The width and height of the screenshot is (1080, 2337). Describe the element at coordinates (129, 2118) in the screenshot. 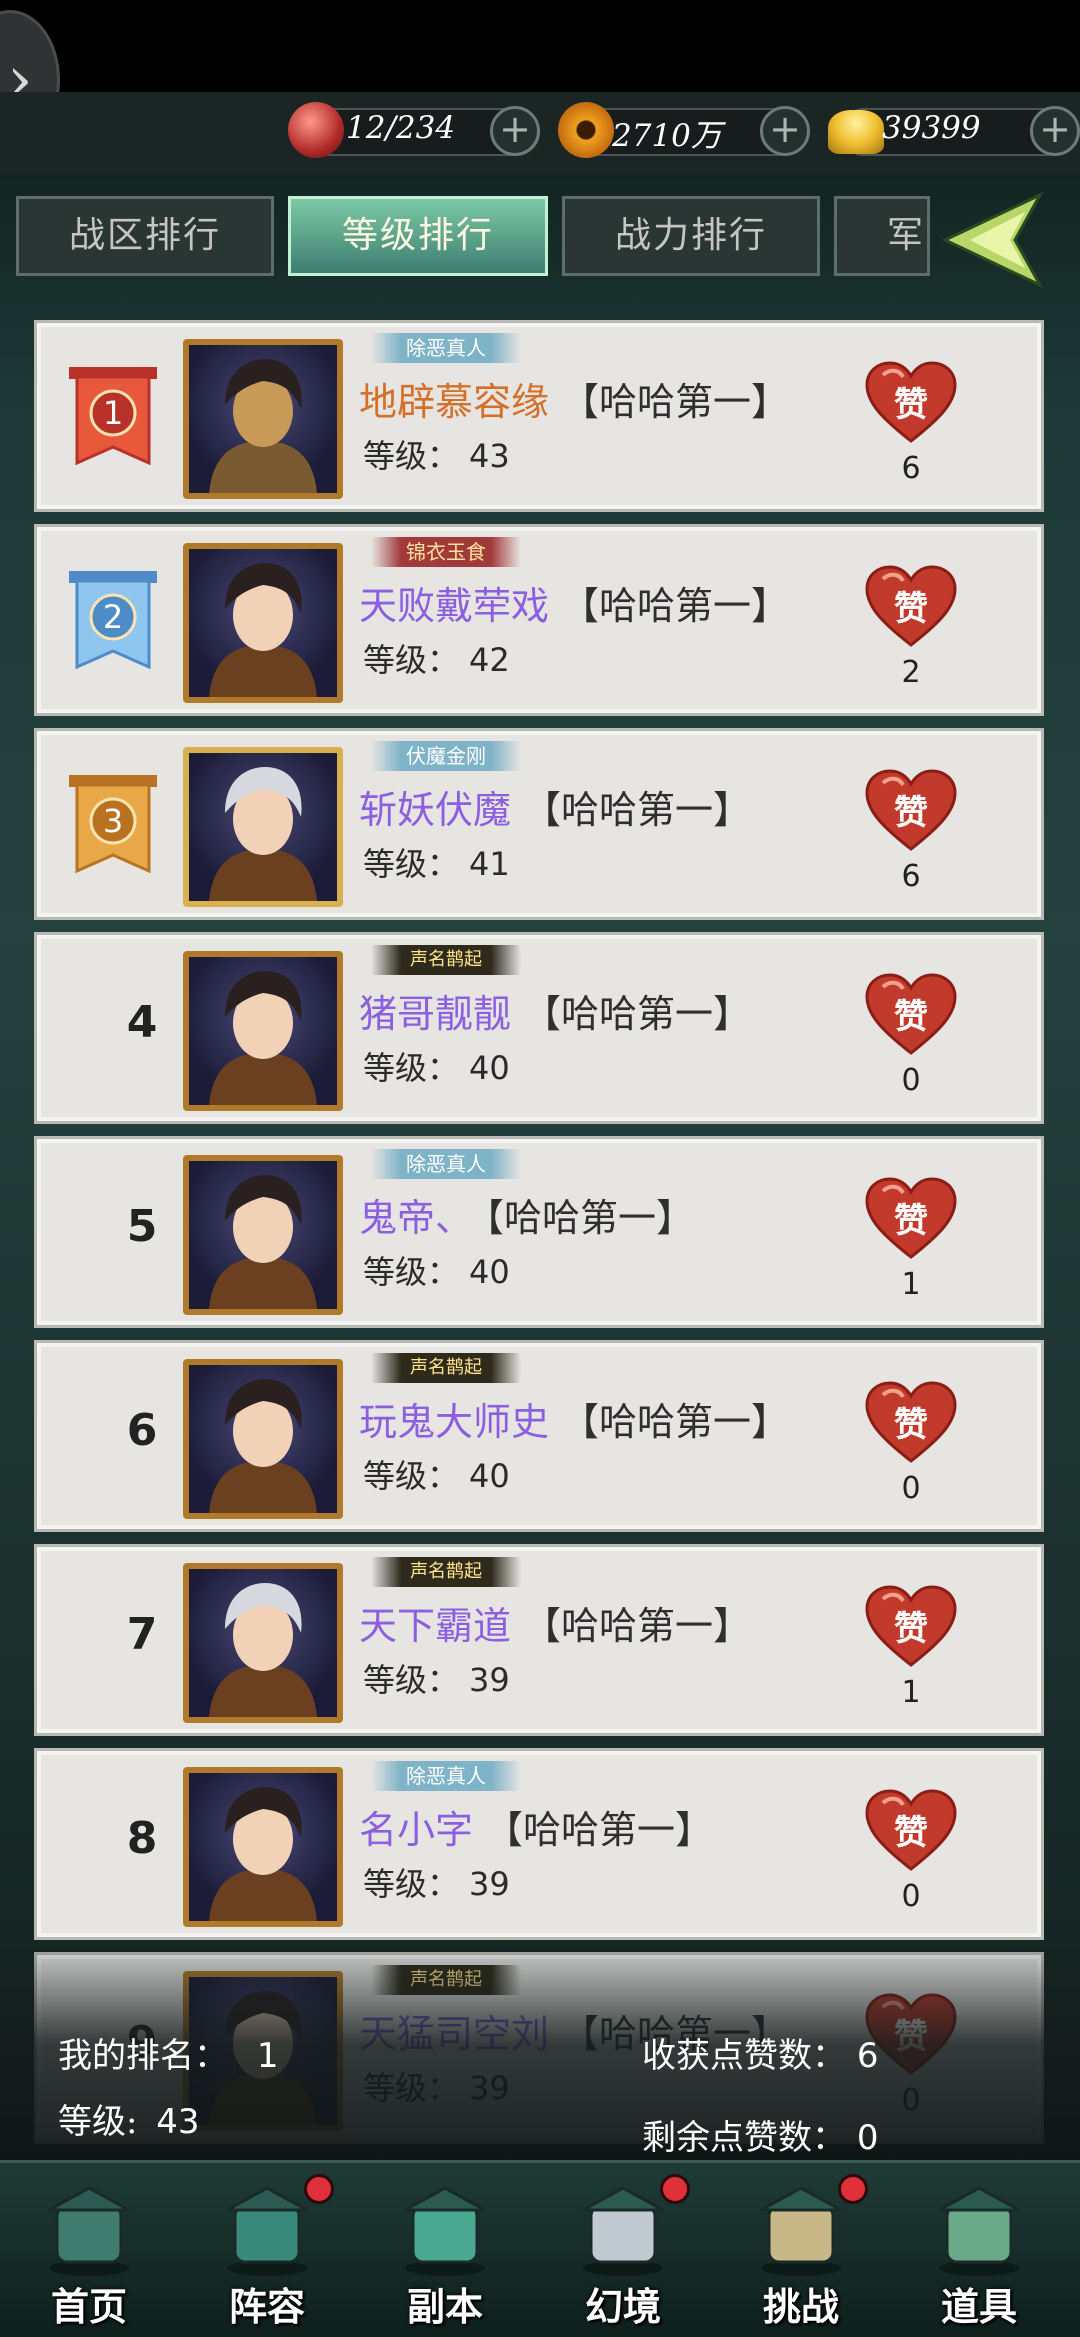

I see `my-level-row: 等级: 43` at that location.